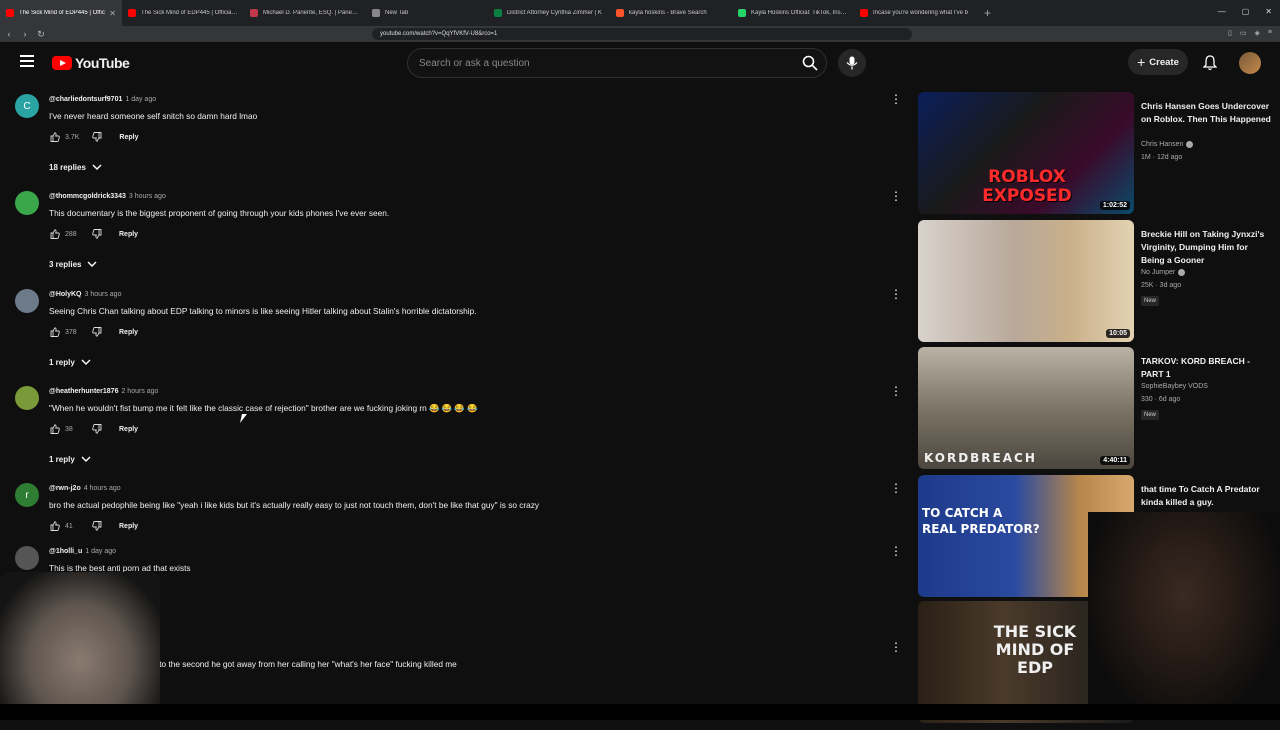 Image resolution: width=1280 pixels, height=730 pixels. Describe the element at coordinates (1250, 63) in the screenshot. I see `account-avatar` at that location.